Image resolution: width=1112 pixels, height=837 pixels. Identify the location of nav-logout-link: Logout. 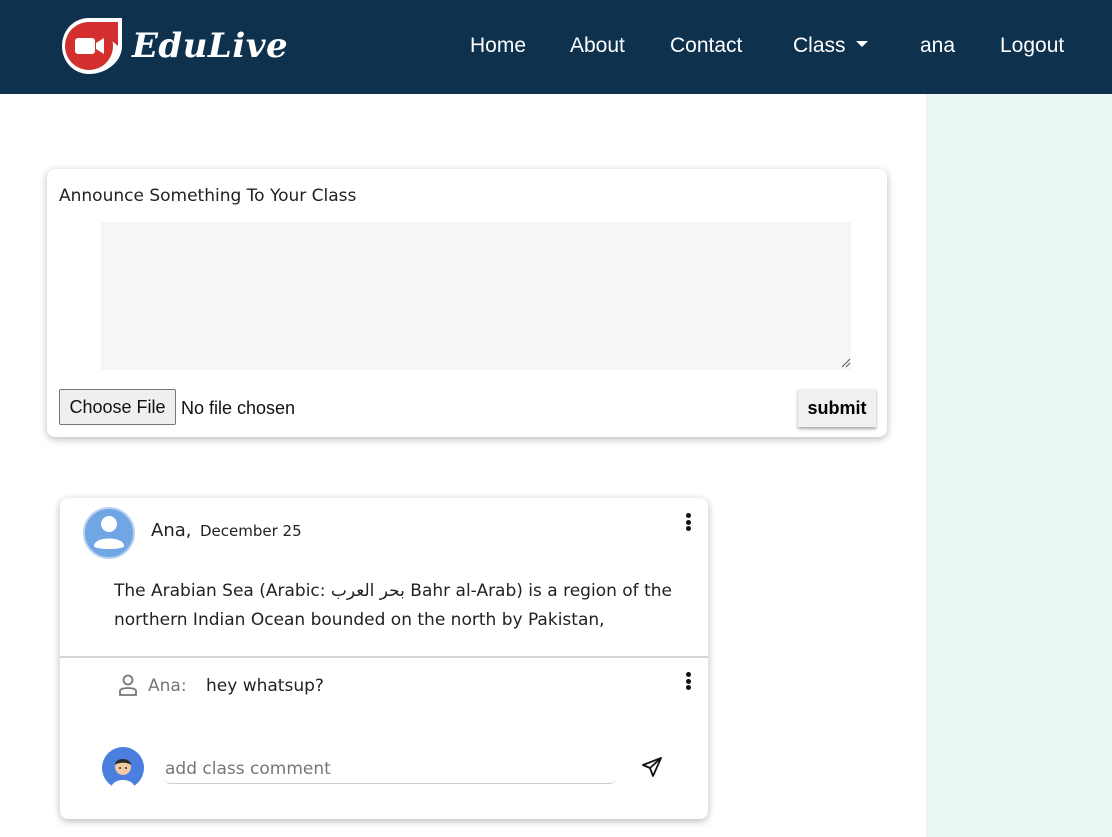
(1032, 46).